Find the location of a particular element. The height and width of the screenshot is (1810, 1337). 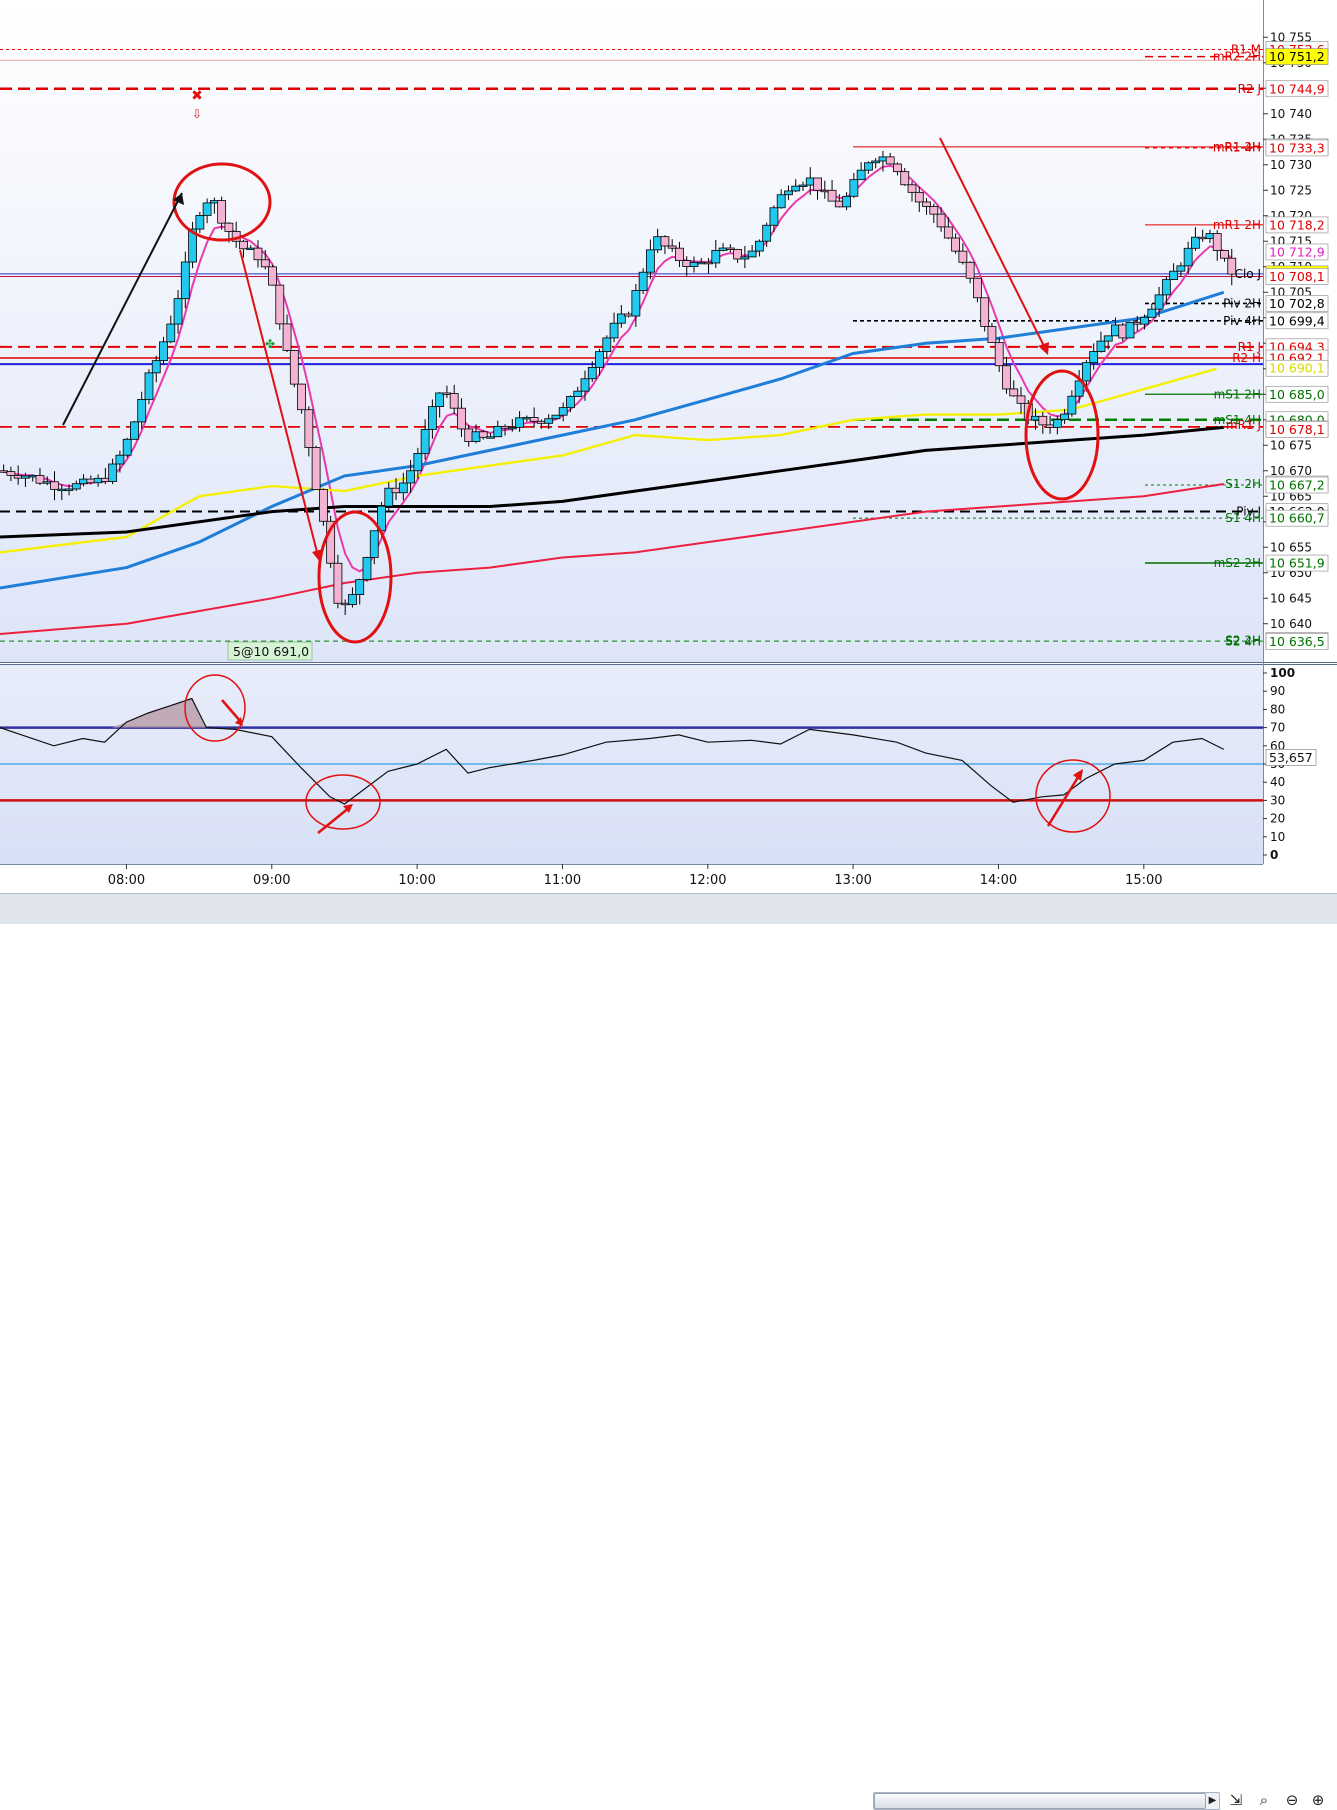

level-label: R2 H is located at coordinates (1246, 358).